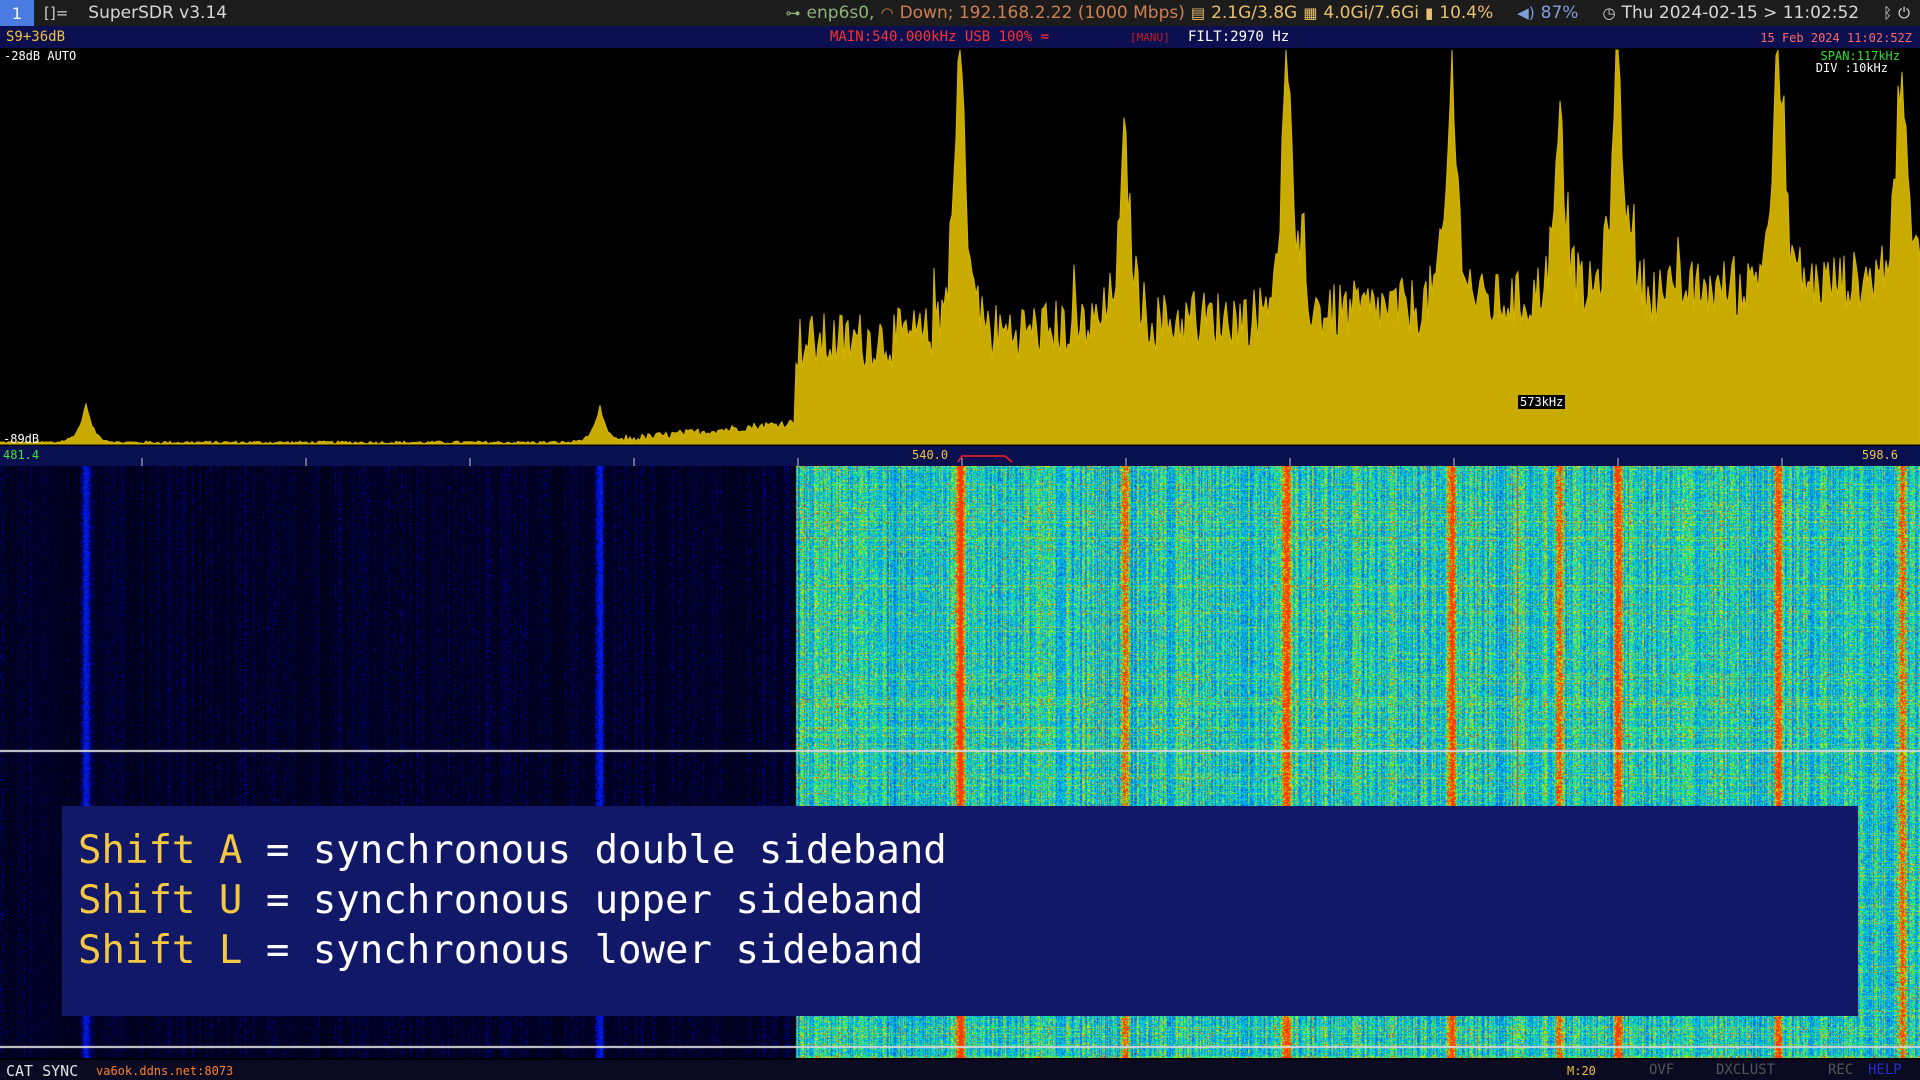 The height and width of the screenshot is (1080, 1920). Describe the element at coordinates (940, 37) in the screenshot. I see `main-frequency-readout: MAIN:540.000kHz USB 100% =` at that location.